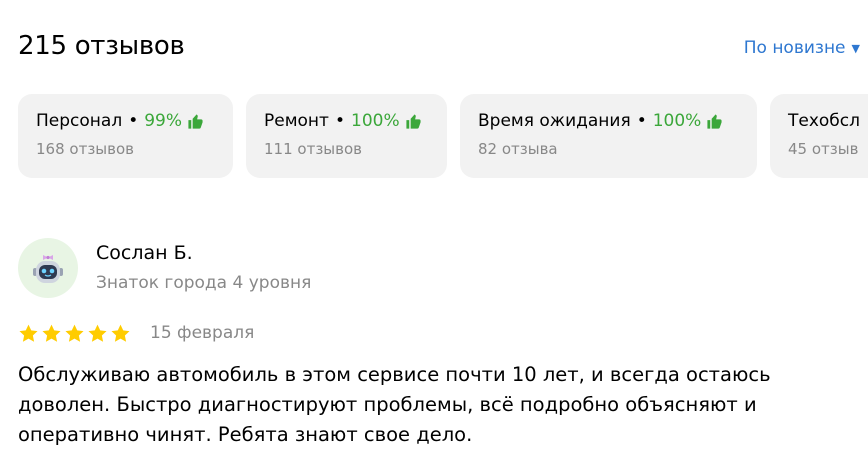 The width and height of the screenshot is (868, 468). Describe the element at coordinates (79, 121) in the screenshot. I see `aspect-name: Персонал` at that location.